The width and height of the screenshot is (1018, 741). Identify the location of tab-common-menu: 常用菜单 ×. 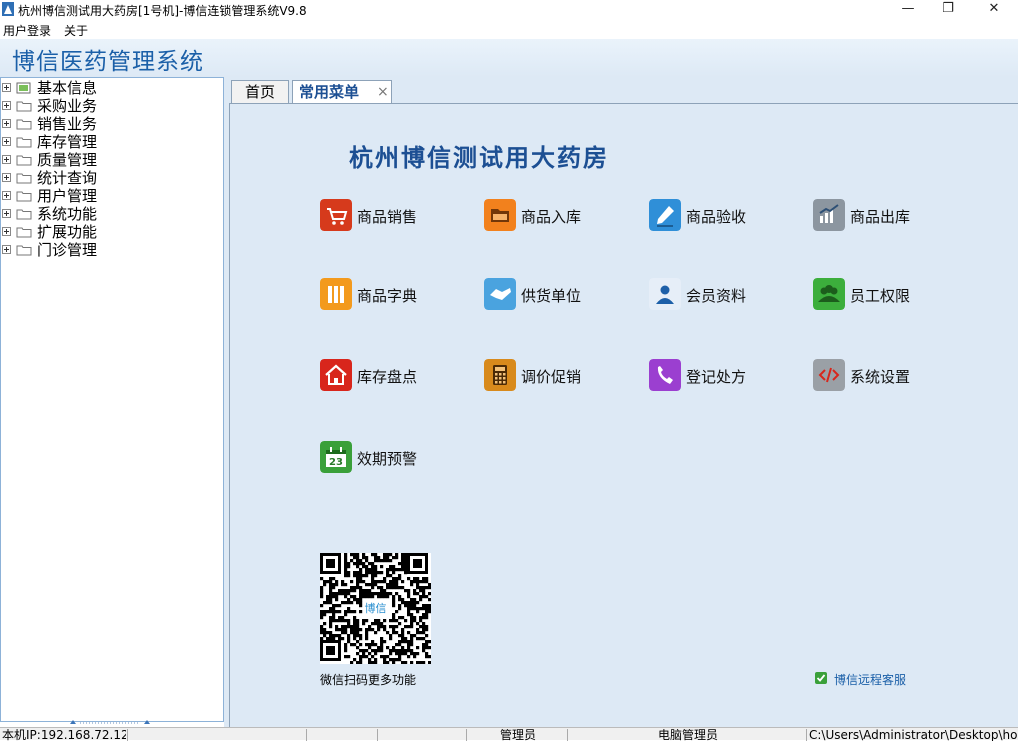
(342, 92).